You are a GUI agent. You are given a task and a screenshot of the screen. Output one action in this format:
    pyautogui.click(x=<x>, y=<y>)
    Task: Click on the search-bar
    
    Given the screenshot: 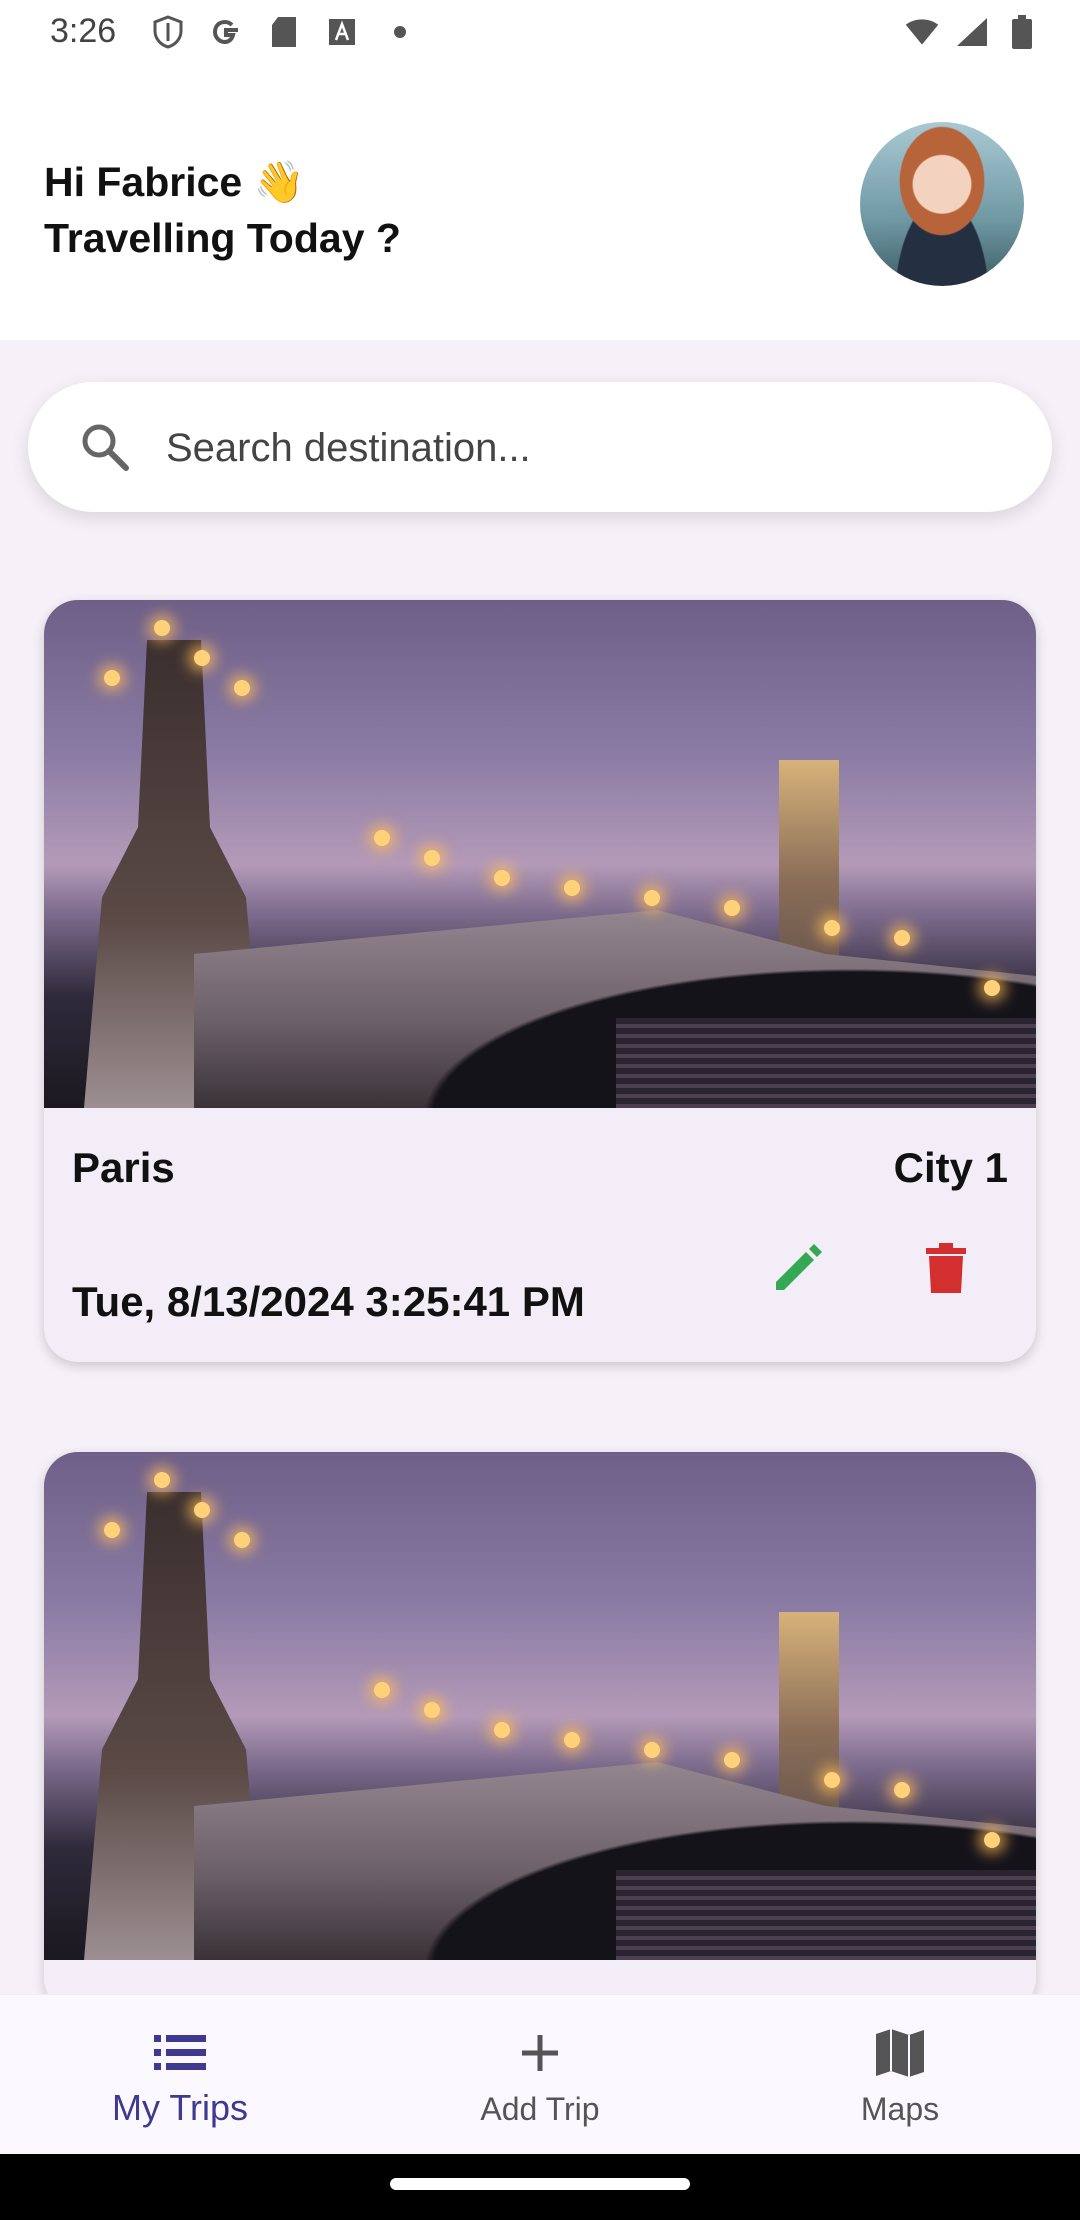 What is the action you would take?
    pyautogui.click(x=540, y=447)
    